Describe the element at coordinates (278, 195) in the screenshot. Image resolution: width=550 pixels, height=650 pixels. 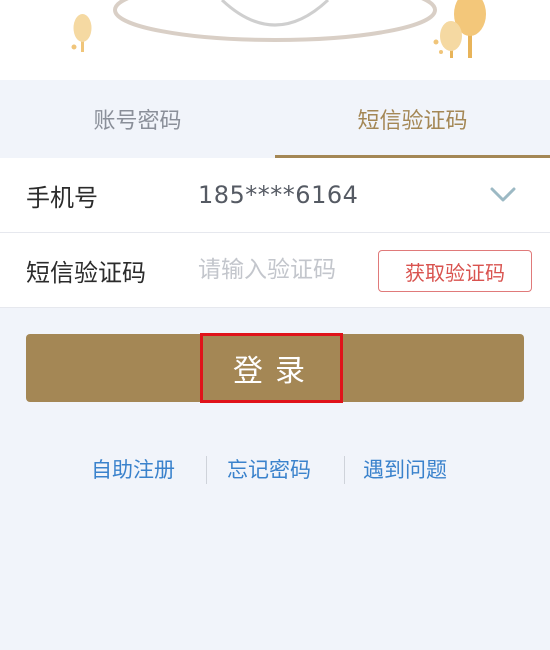
I see `phone-number-value: 185****6164` at that location.